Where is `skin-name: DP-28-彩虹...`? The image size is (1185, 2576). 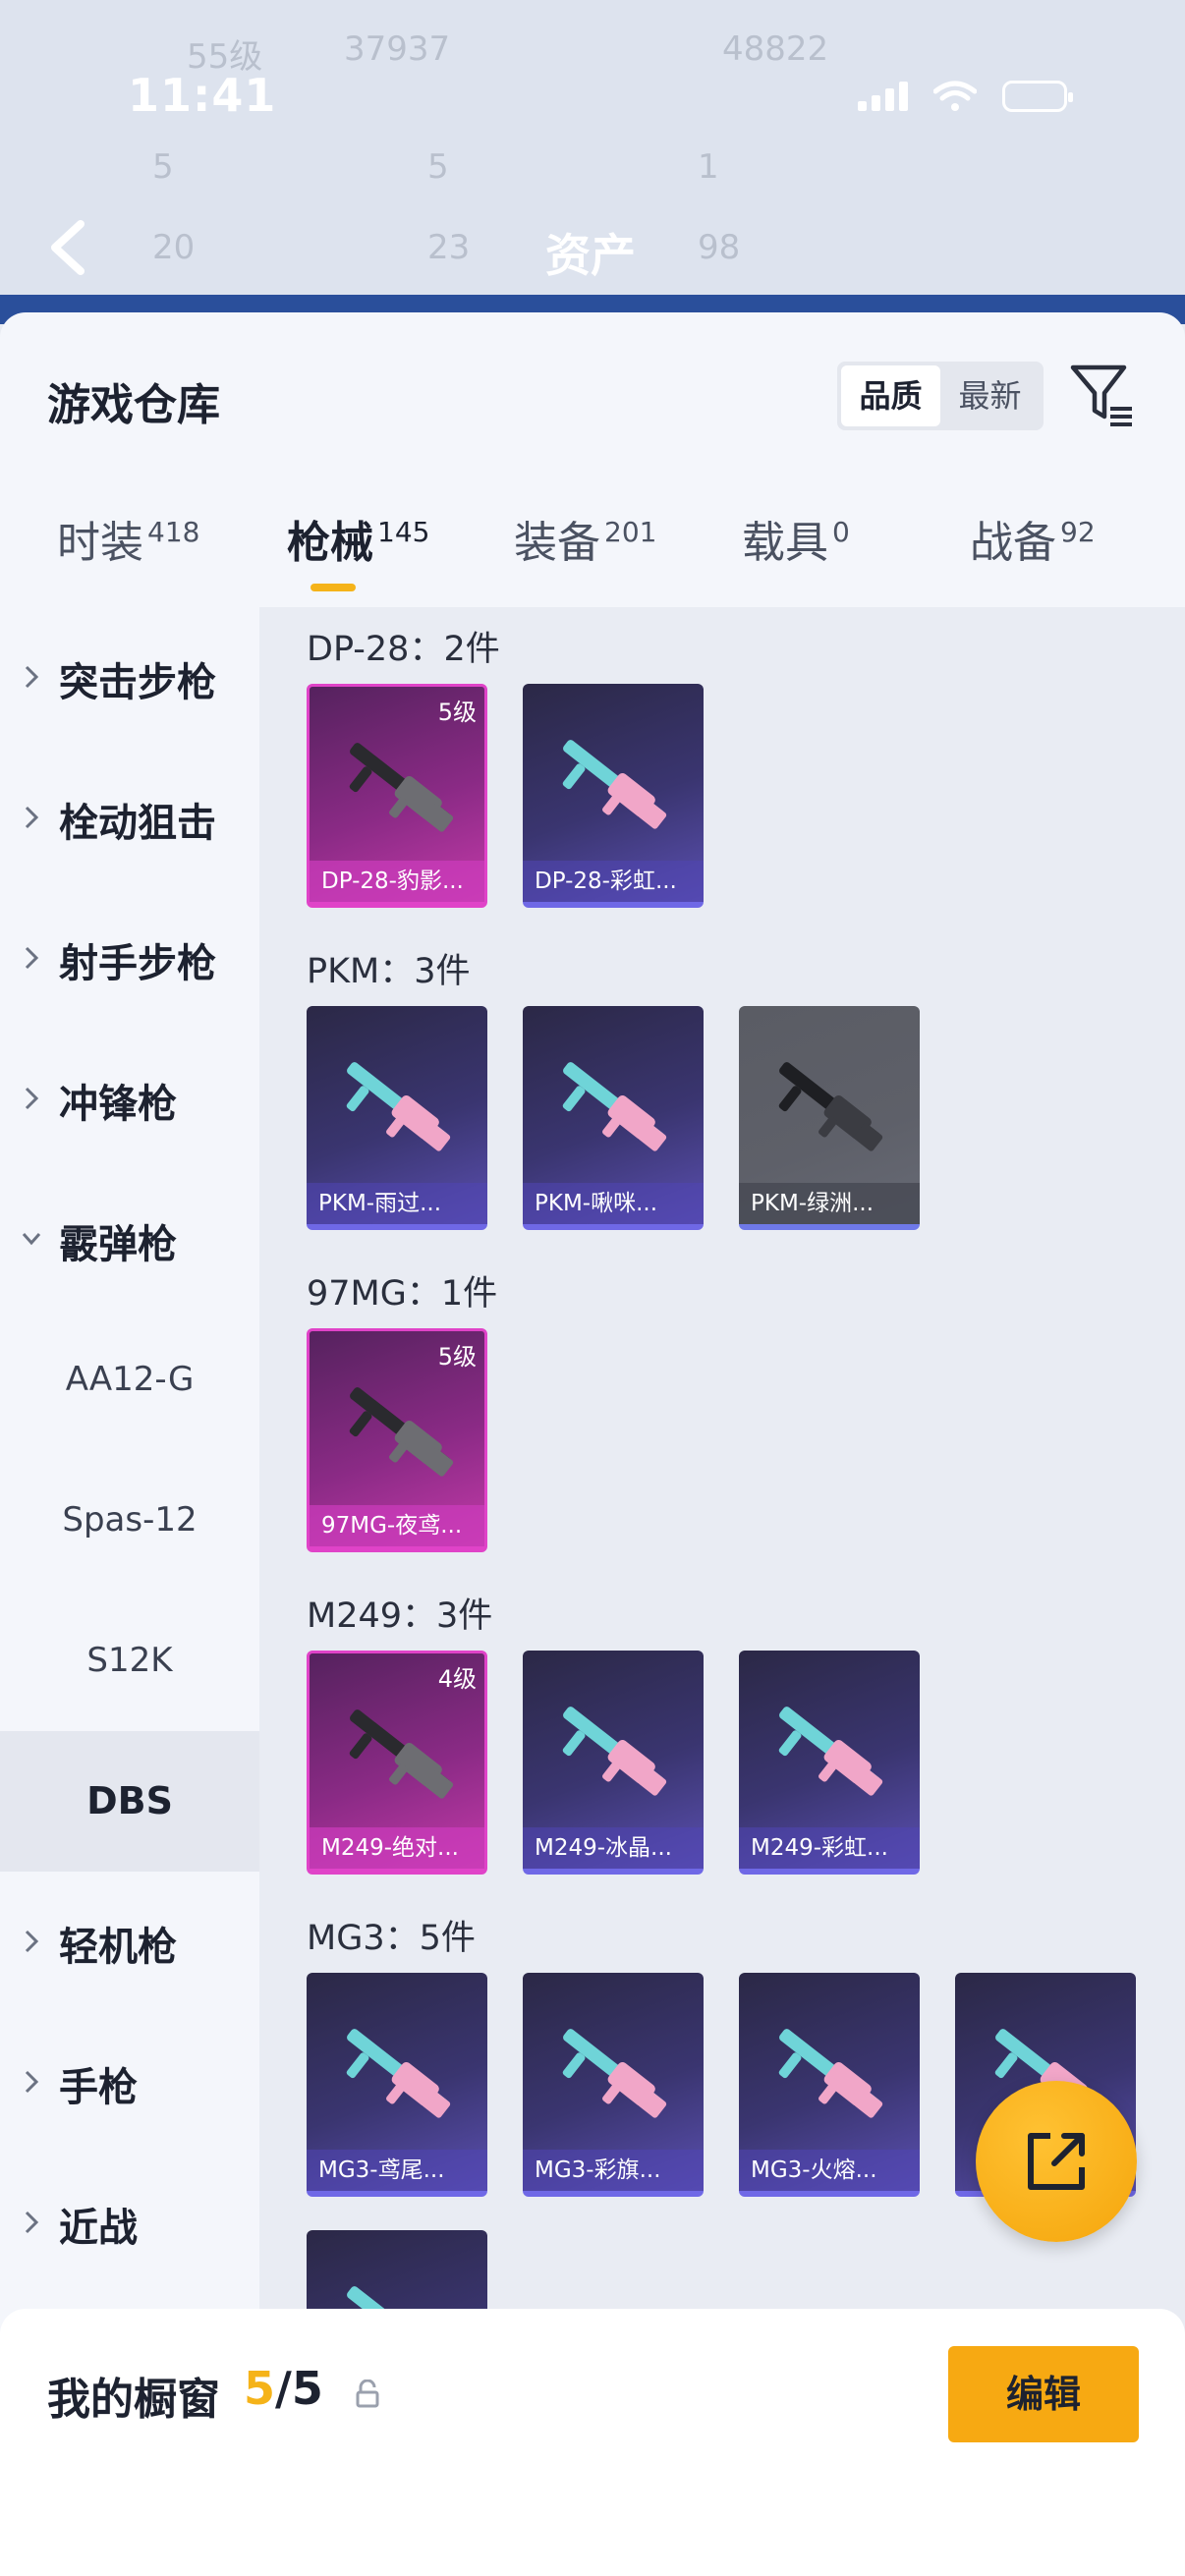
skin-name: DP-28-彩虹... is located at coordinates (614, 881).